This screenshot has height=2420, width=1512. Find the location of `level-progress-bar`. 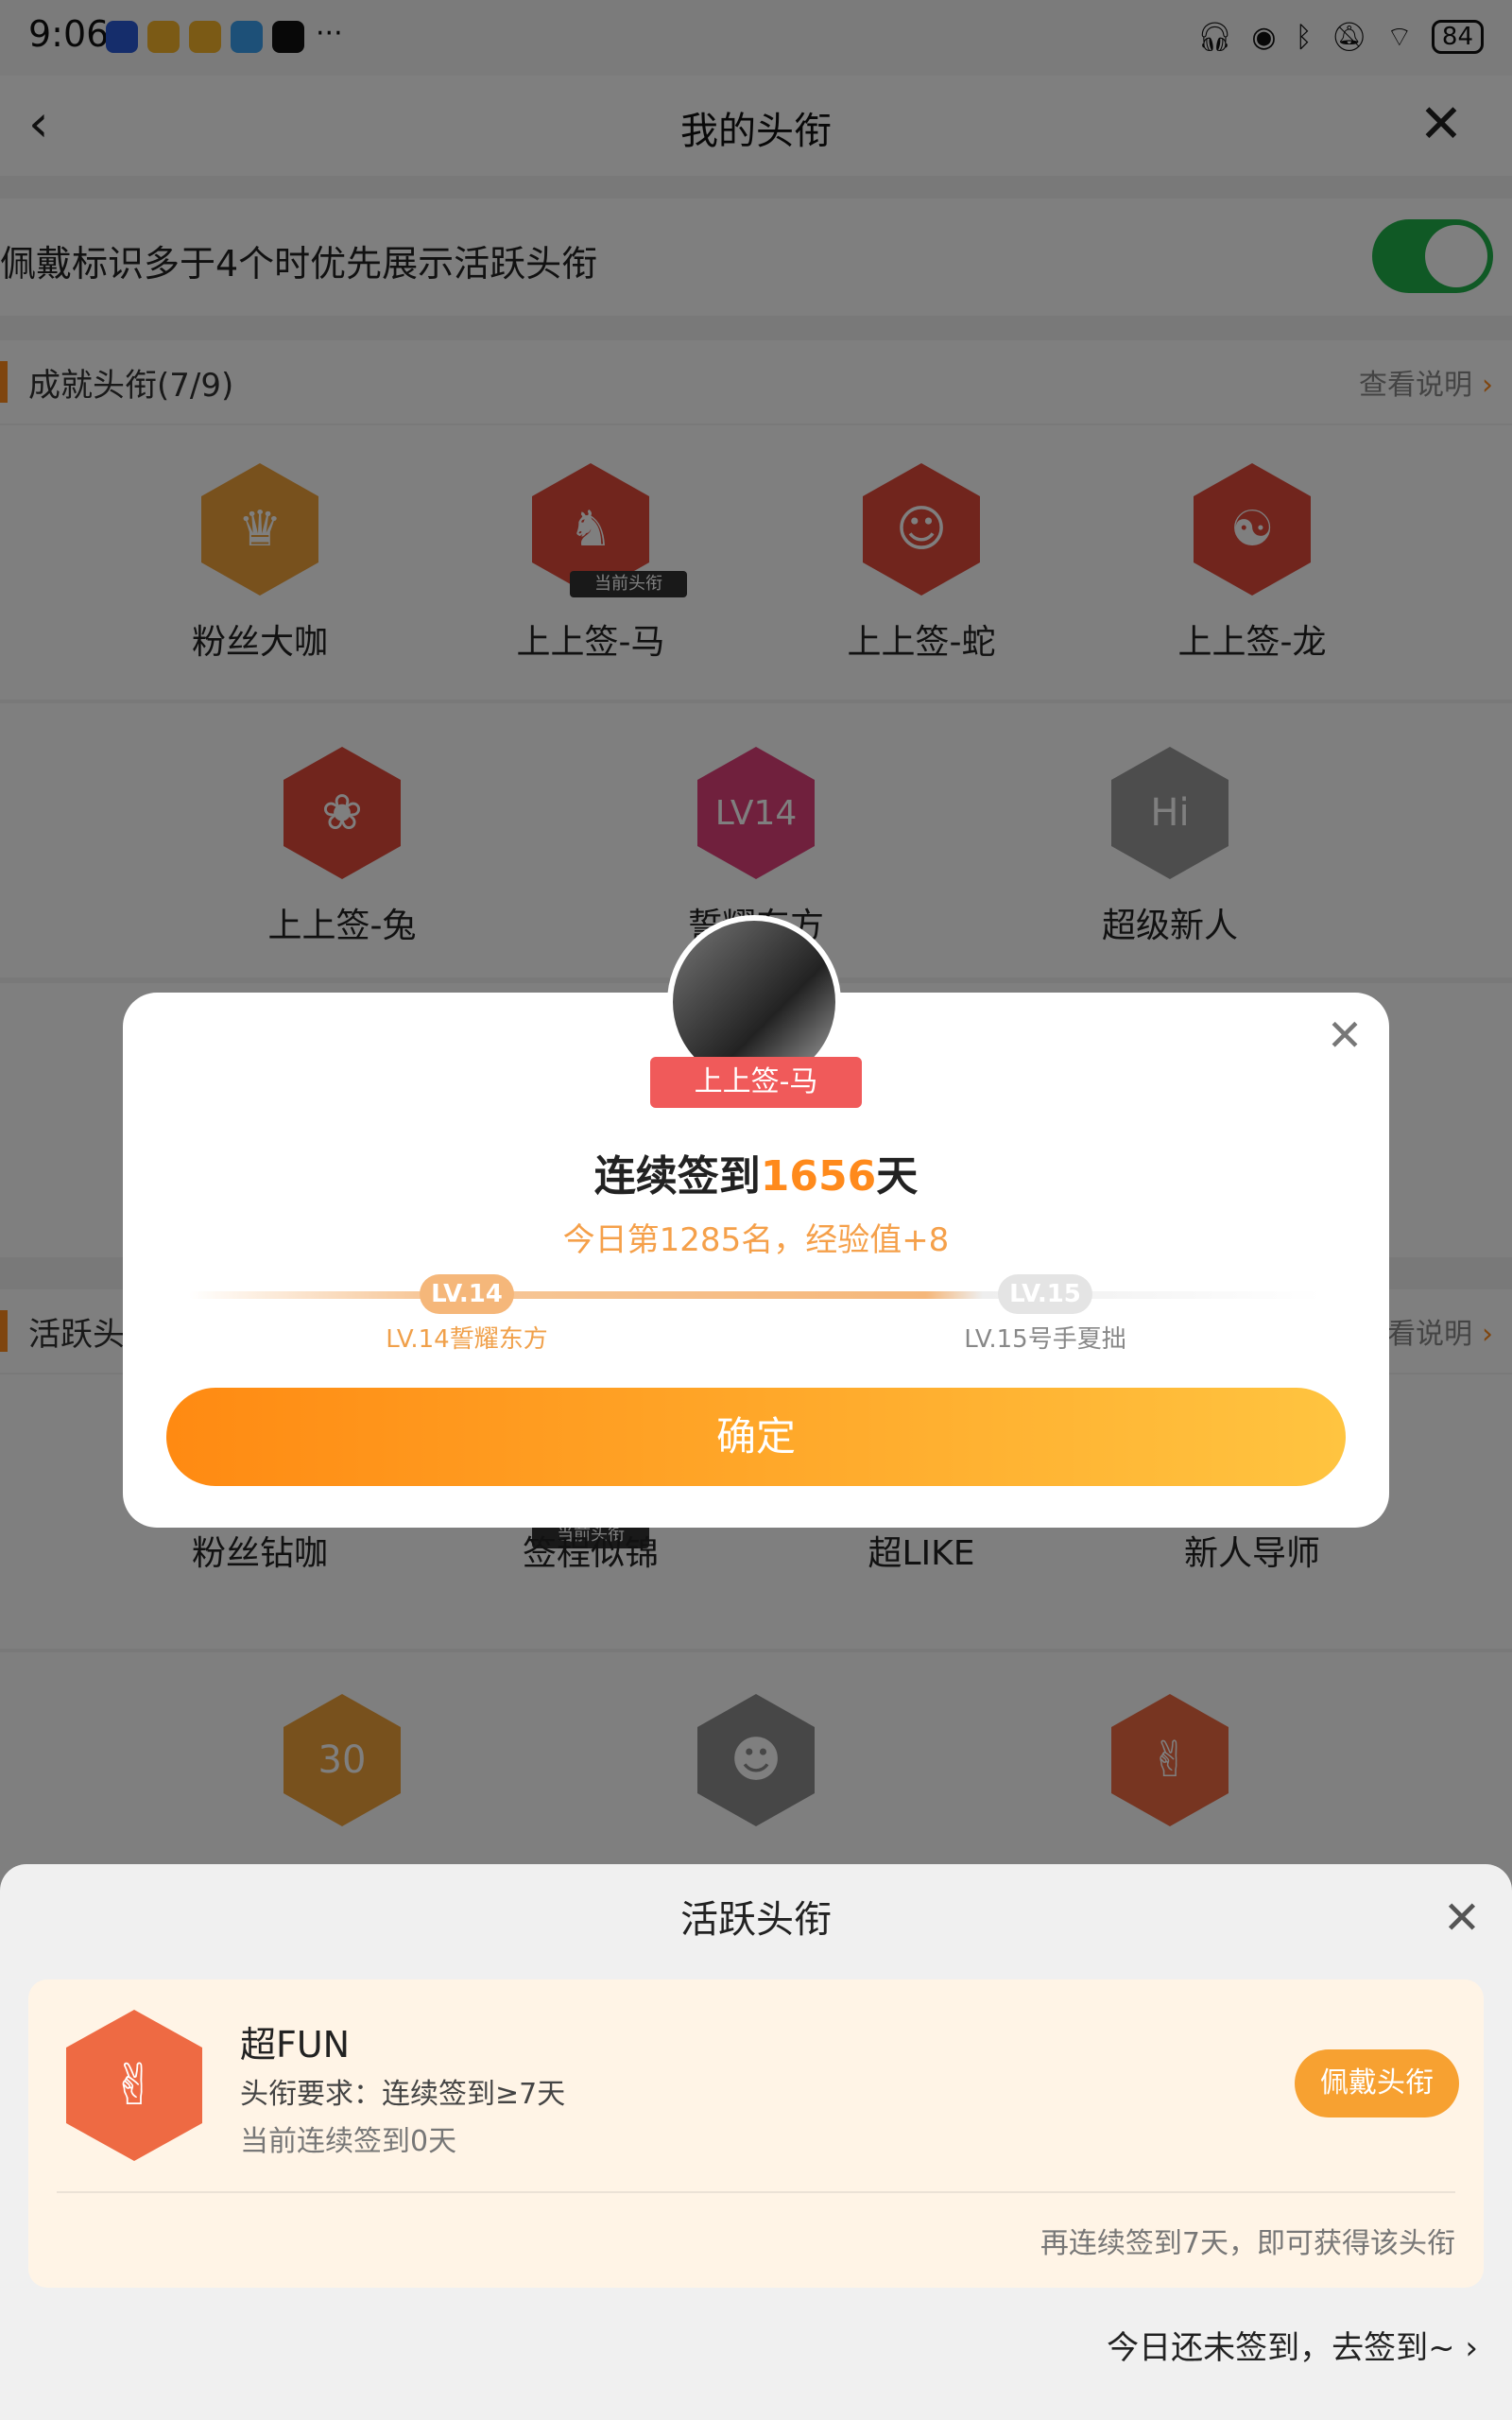

level-progress-bar is located at coordinates (756, 1295).